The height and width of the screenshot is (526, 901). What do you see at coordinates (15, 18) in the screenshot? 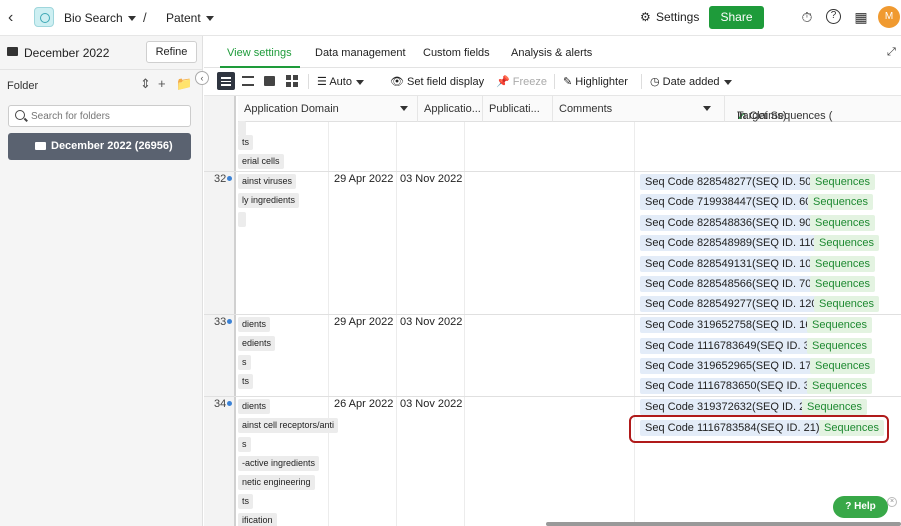
I see `back-arrow-icon: ‹` at bounding box center [15, 18].